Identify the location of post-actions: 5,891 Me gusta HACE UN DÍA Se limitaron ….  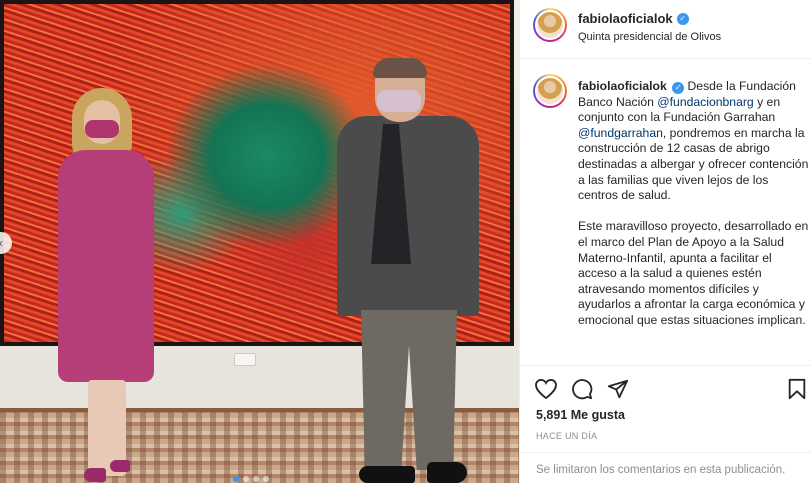
(665, 424).